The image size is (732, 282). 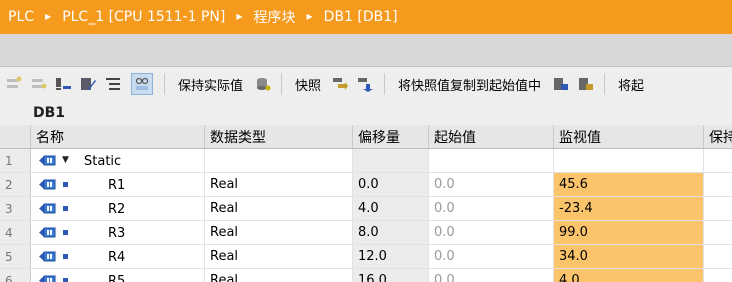 What do you see at coordinates (391, 160) in the screenshot?
I see `offset-cell` at bounding box center [391, 160].